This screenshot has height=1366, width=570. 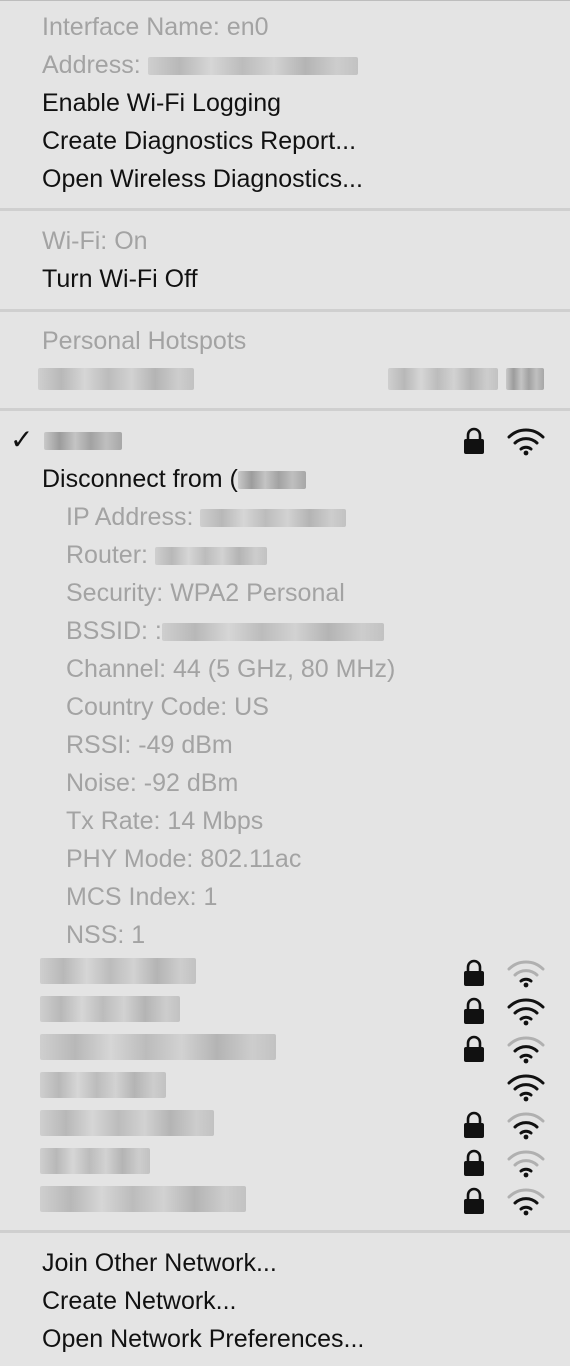 I want to click on current-network-item: ✓, so click(x=285, y=441).